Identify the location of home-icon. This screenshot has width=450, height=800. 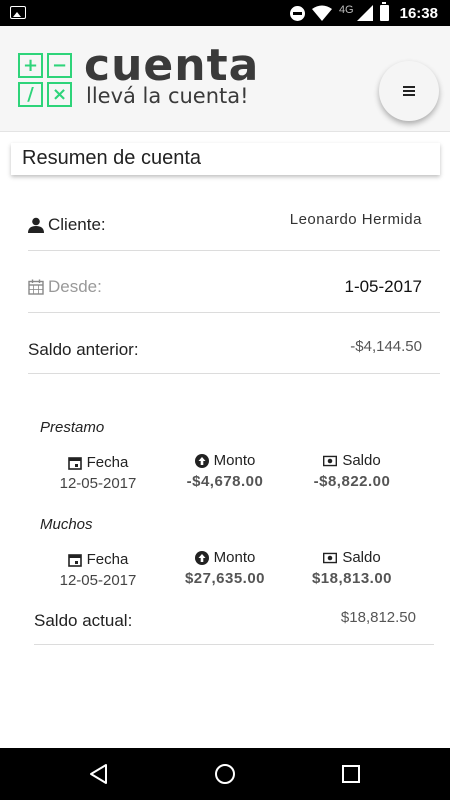
(225, 774).